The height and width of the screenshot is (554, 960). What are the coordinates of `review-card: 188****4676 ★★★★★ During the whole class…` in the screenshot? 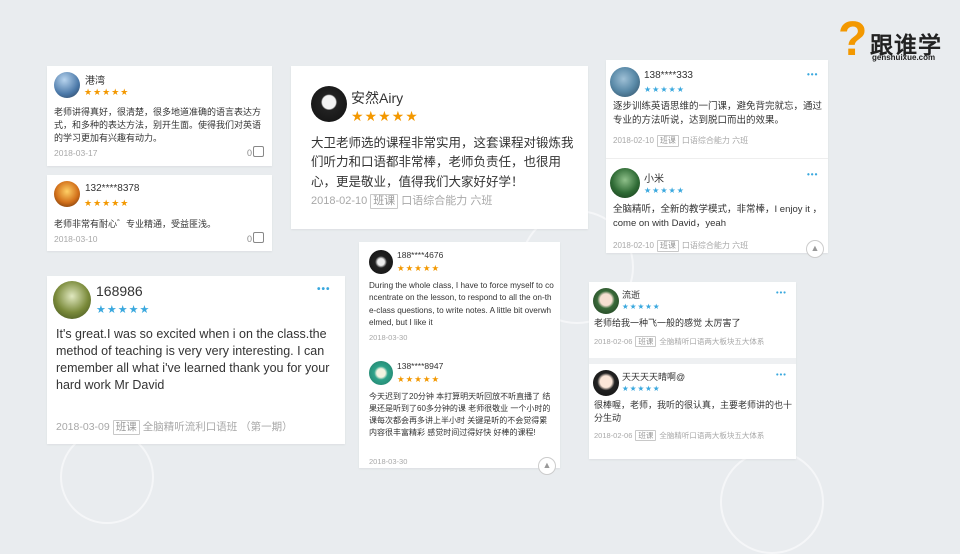 It's located at (459, 358).